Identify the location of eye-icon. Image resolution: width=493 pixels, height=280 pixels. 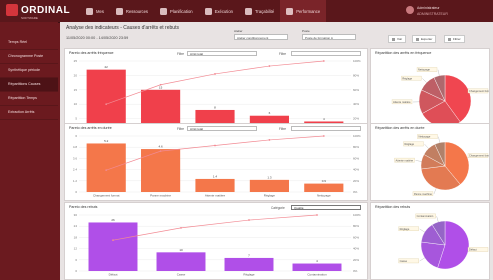
(393, 39).